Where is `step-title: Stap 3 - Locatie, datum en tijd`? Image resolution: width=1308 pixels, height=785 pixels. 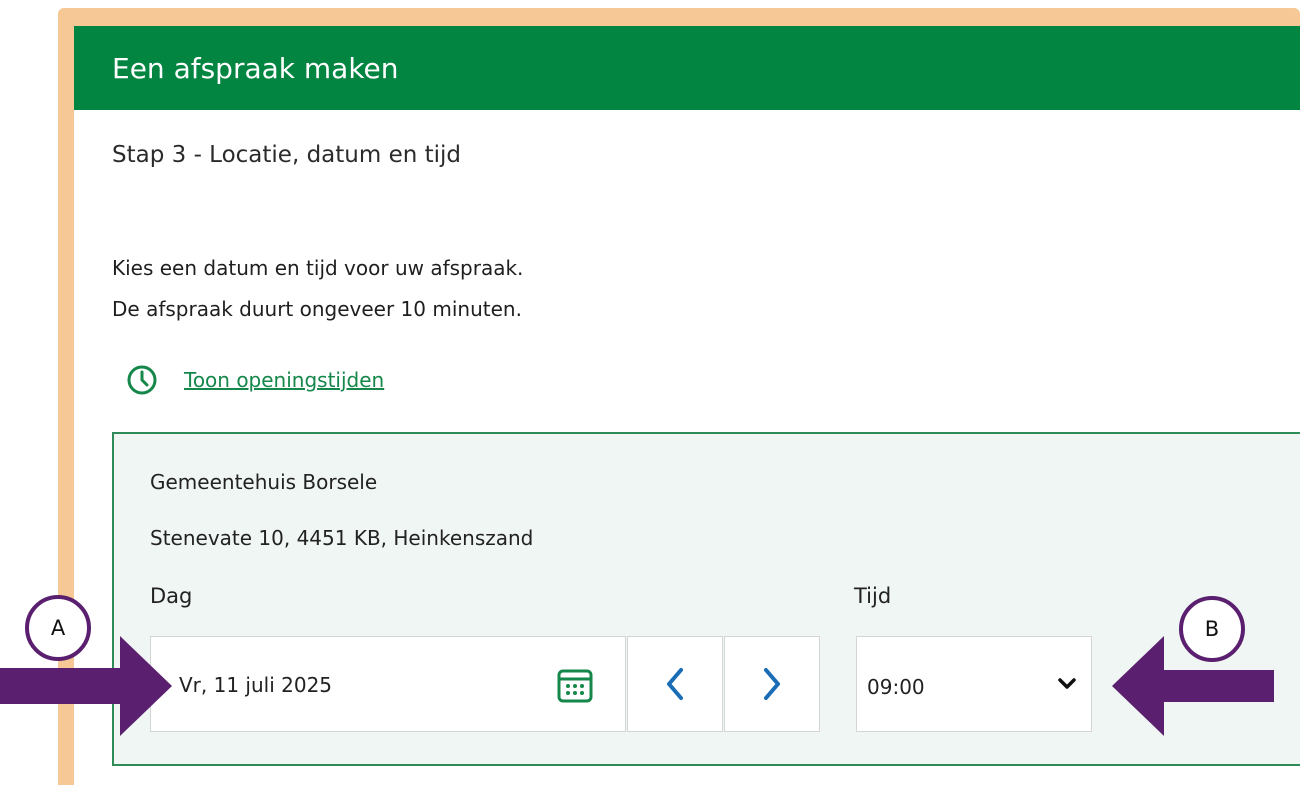 step-title: Stap 3 - Locatie, datum en tijd is located at coordinates (287, 155).